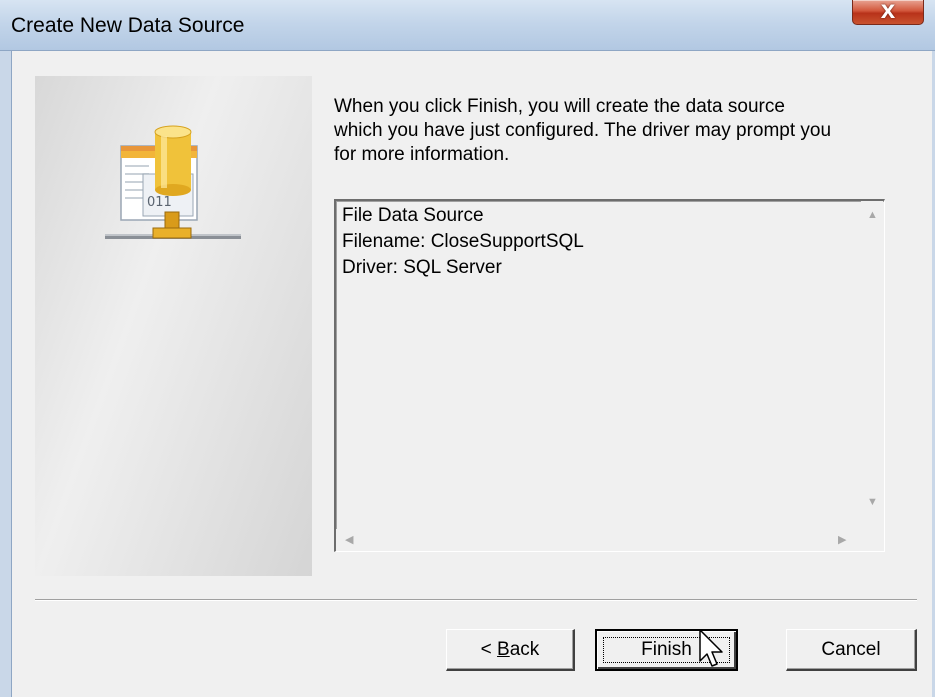  Describe the element at coordinates (349, 540) in the screenshot. I see `scroll-left-arrow-icon: ◀` at that location.